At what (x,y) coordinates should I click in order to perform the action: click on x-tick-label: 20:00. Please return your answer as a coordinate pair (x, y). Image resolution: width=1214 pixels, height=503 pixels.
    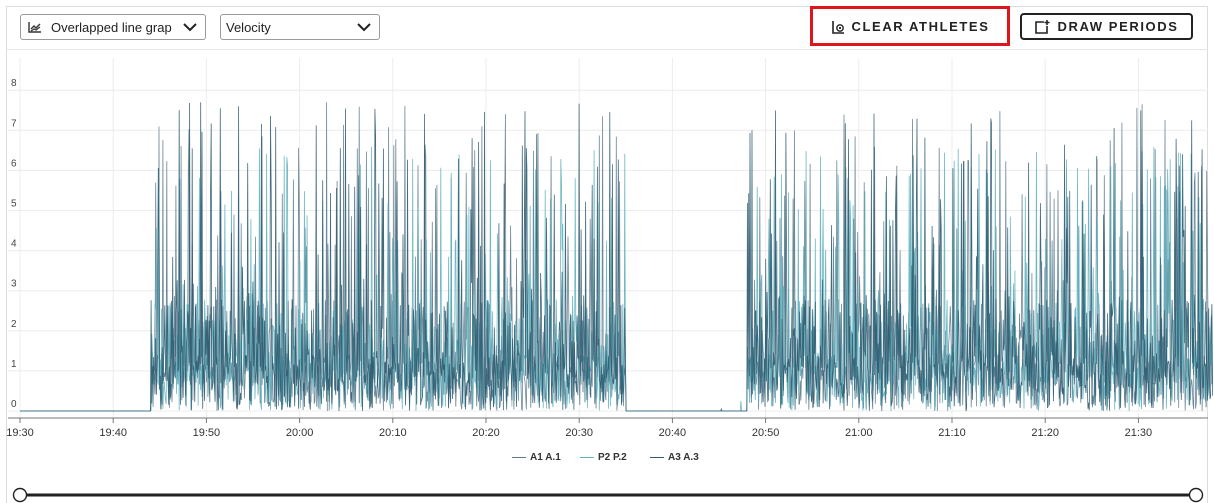
    Looking at the image, I should click on (300, 433).